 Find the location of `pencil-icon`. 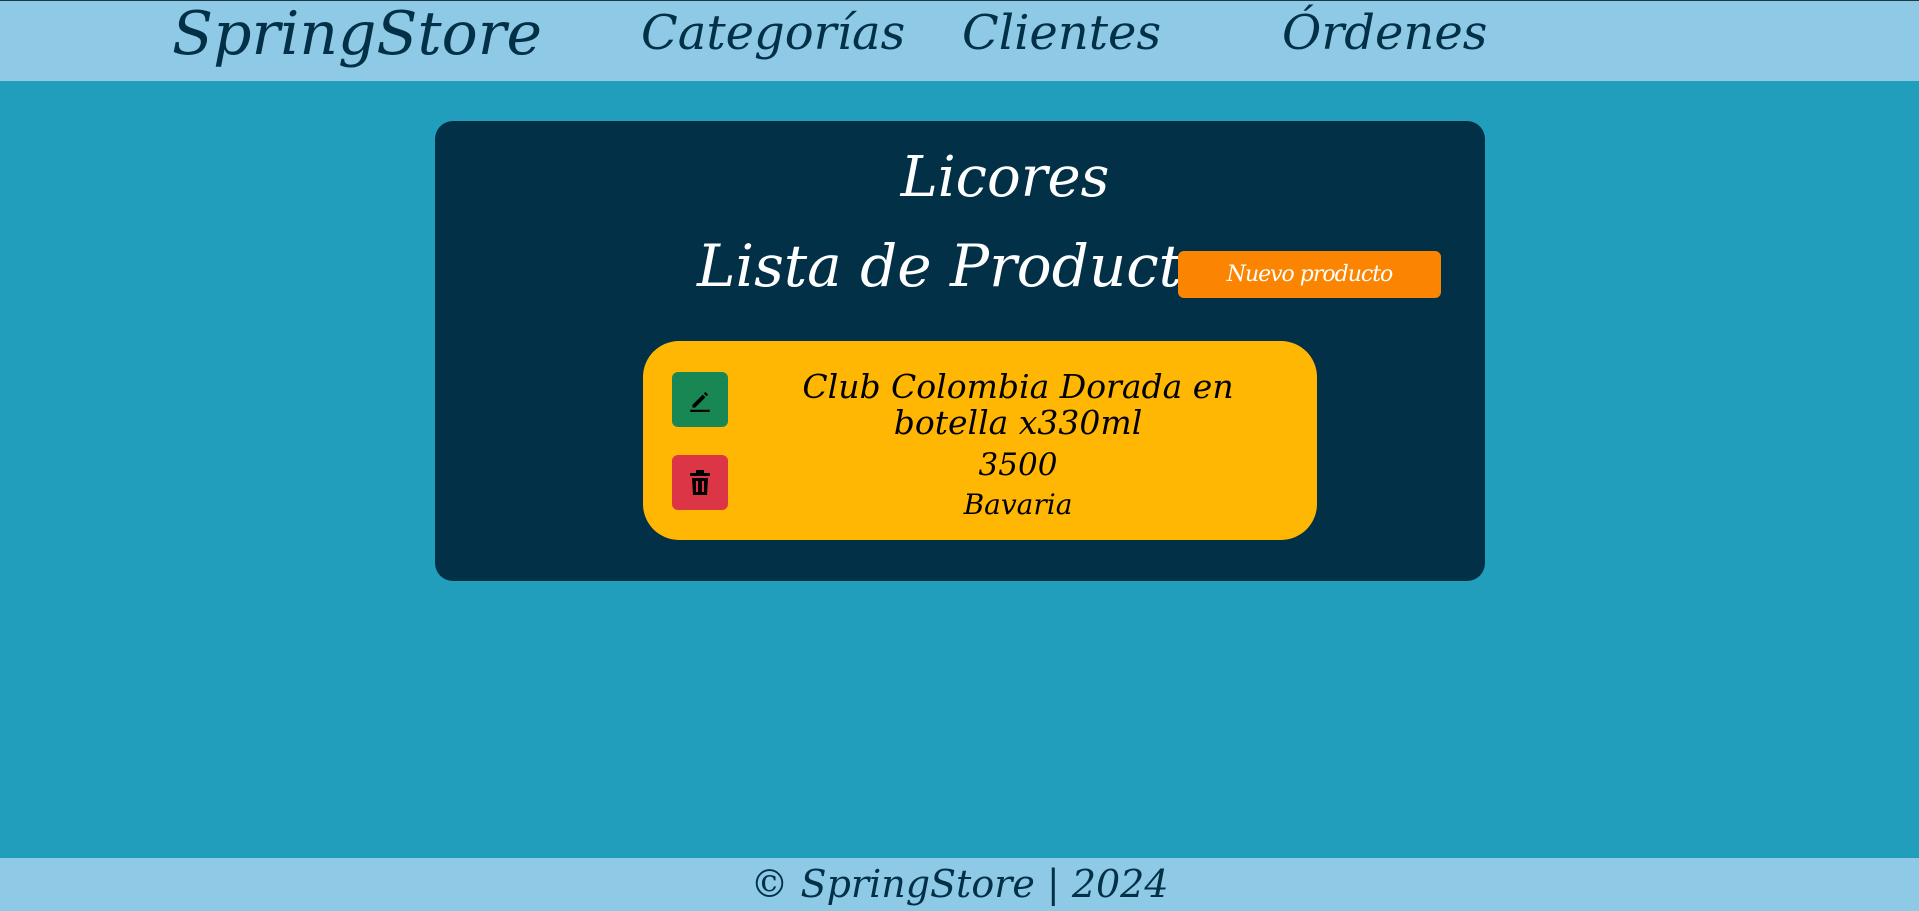

pencil-icon is located at coordinates (700, 401).